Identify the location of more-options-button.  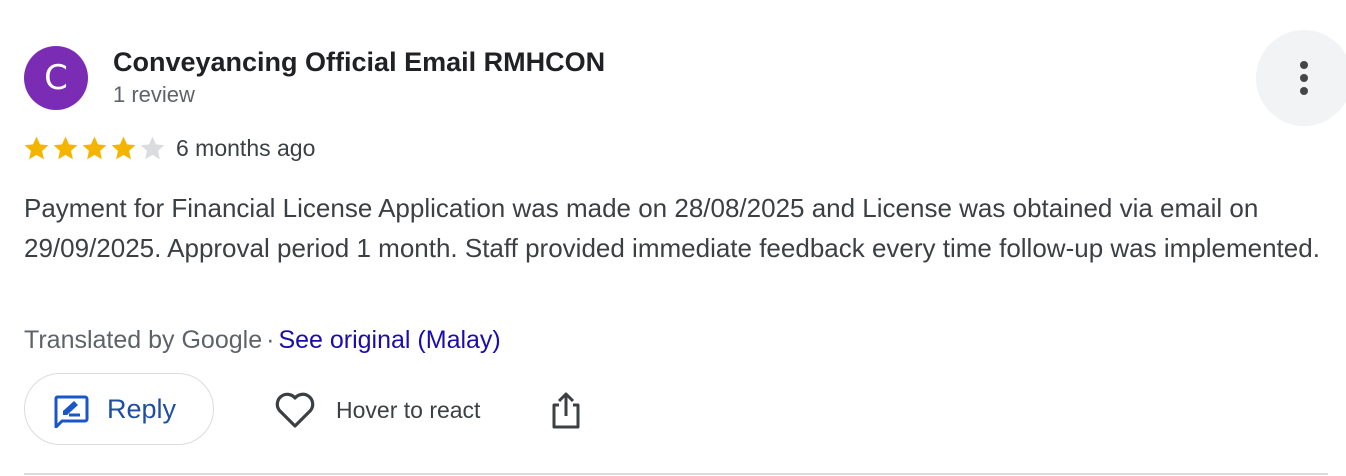
(1301, 78).